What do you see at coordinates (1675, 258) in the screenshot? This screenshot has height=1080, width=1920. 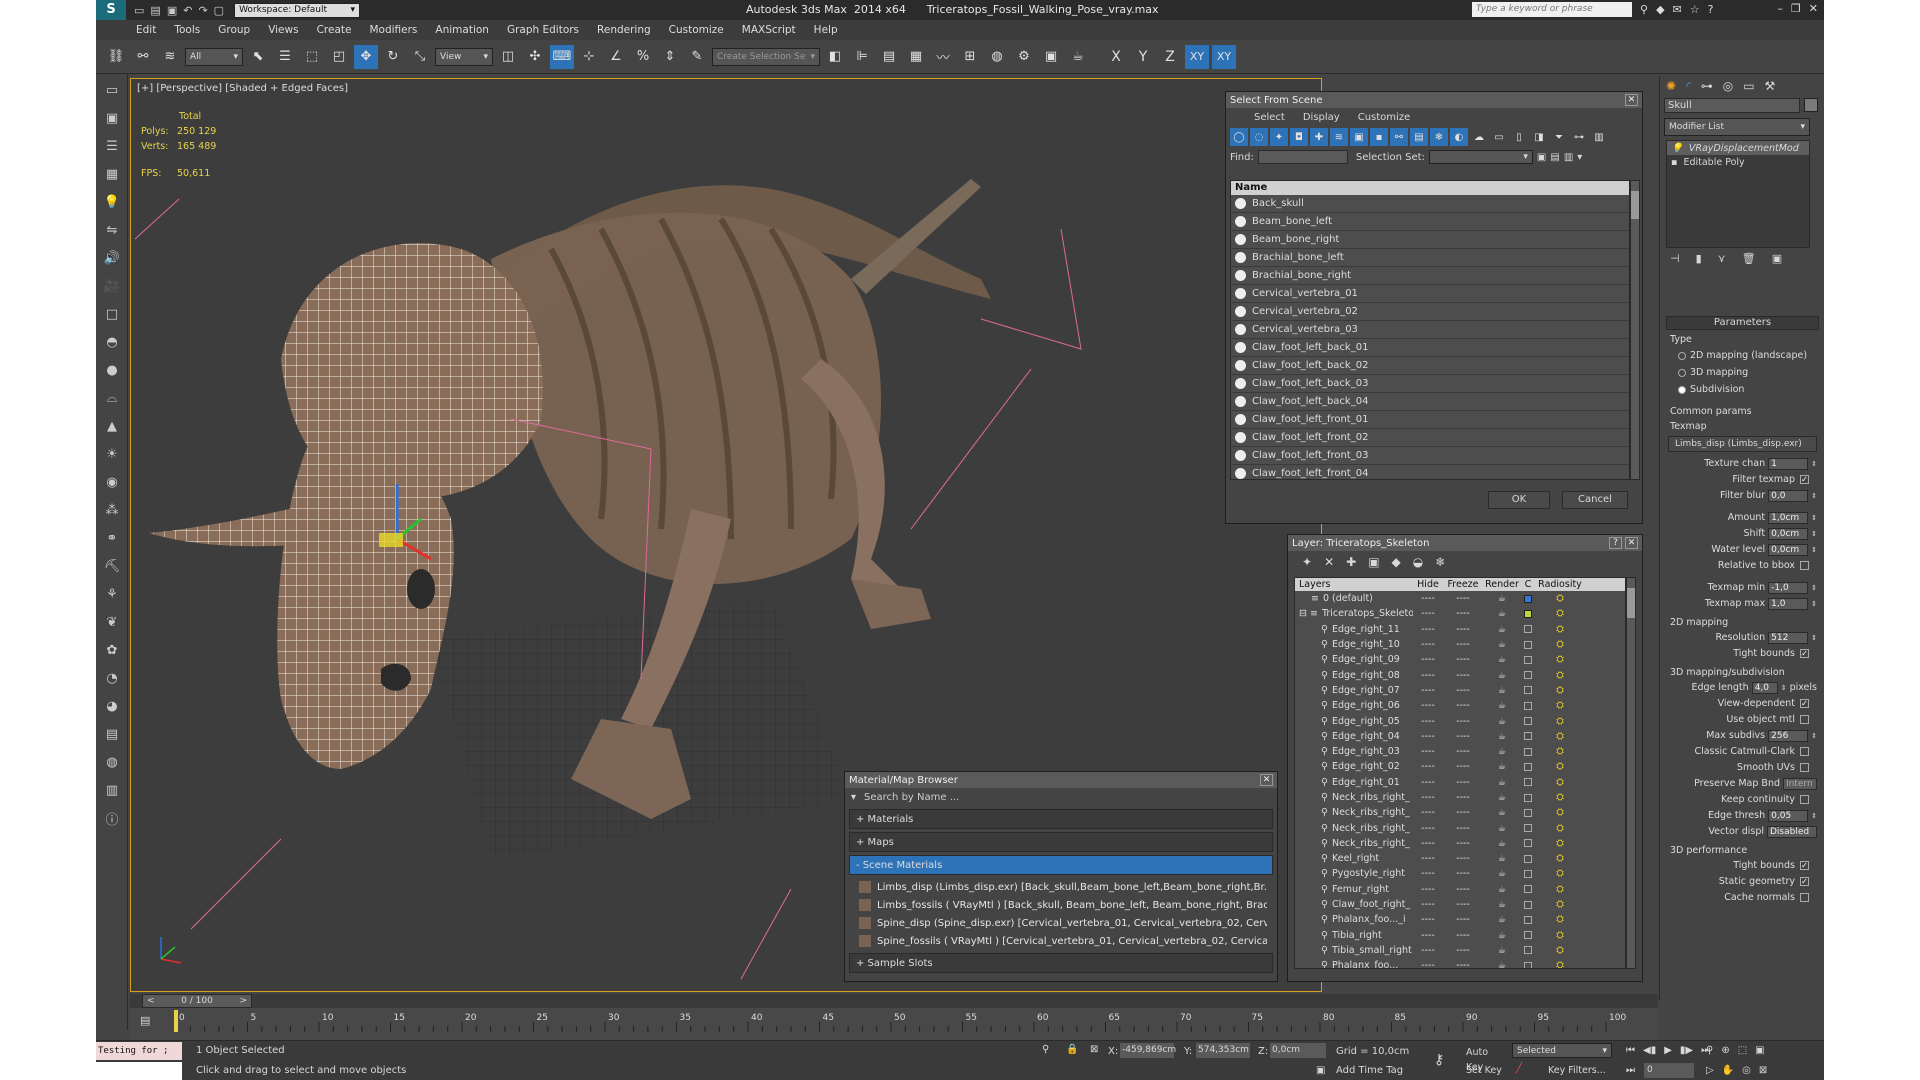 I see `pin-stack-icon: ⊣` at bounding box center [1675, 258].